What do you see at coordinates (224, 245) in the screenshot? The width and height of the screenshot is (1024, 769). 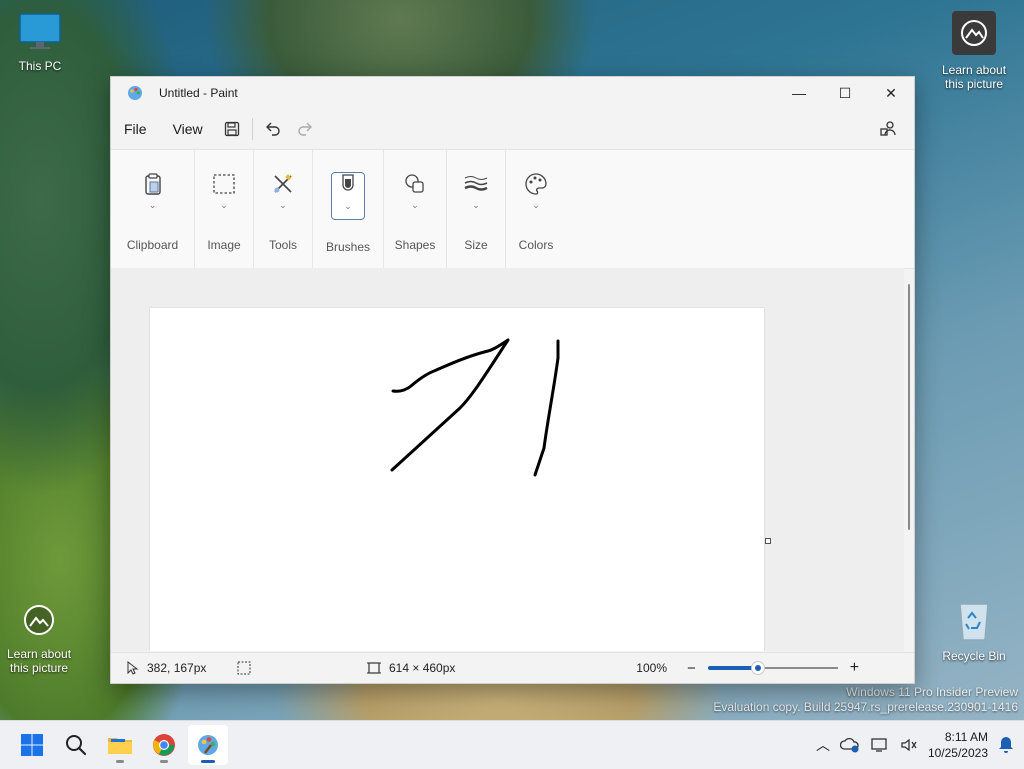 I see `ribbon-group-label: Image` at bounding box center [224, 245].